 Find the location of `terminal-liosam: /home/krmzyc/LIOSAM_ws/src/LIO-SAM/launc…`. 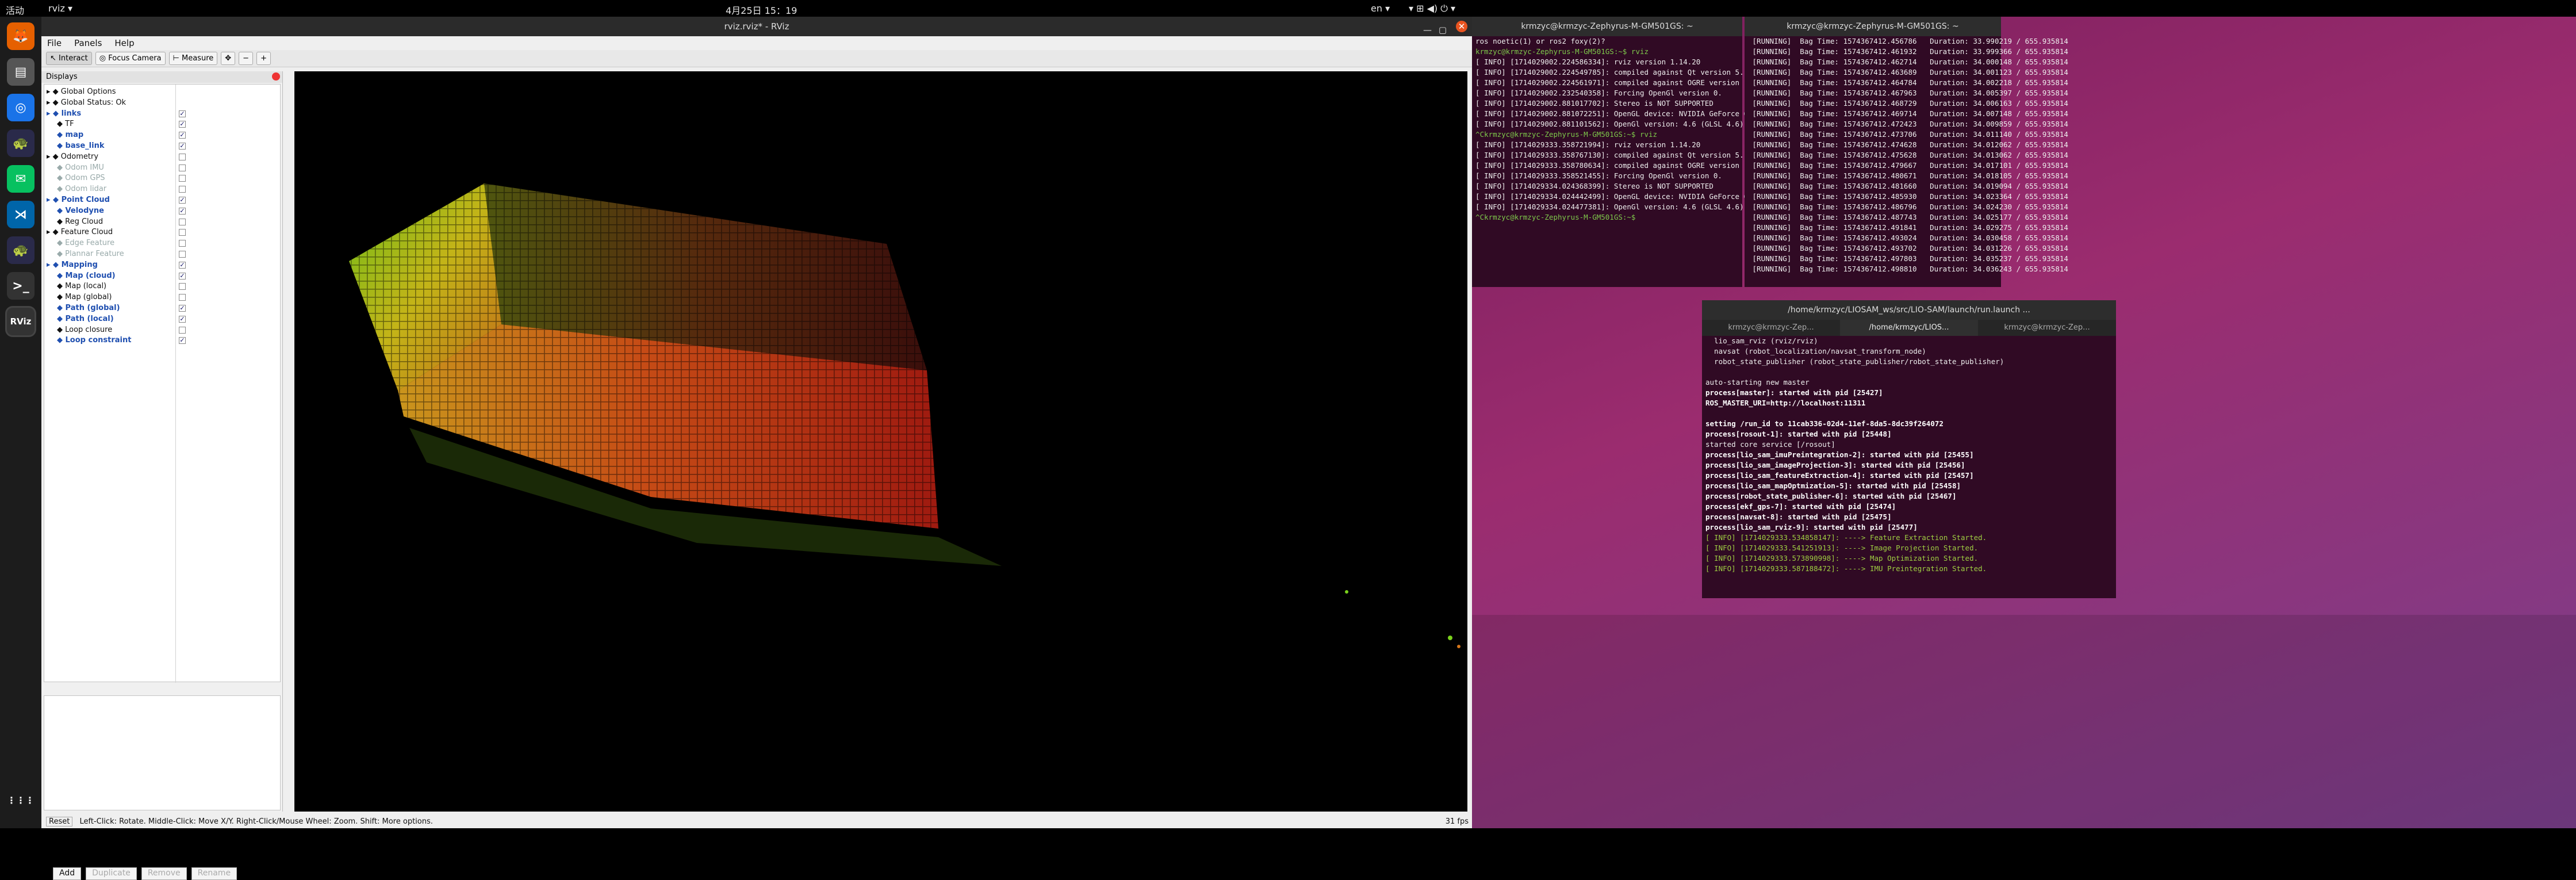

terminal-liosam: /home/krmzyc/LIOSAM_ws/src/LIO-SAM/launc… is located at coordinates (1909, 449).